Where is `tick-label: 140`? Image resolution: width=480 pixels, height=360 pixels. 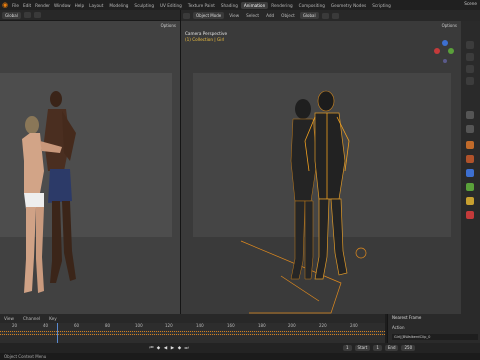
tick-label: 140 is located at coordinates (200, 325).